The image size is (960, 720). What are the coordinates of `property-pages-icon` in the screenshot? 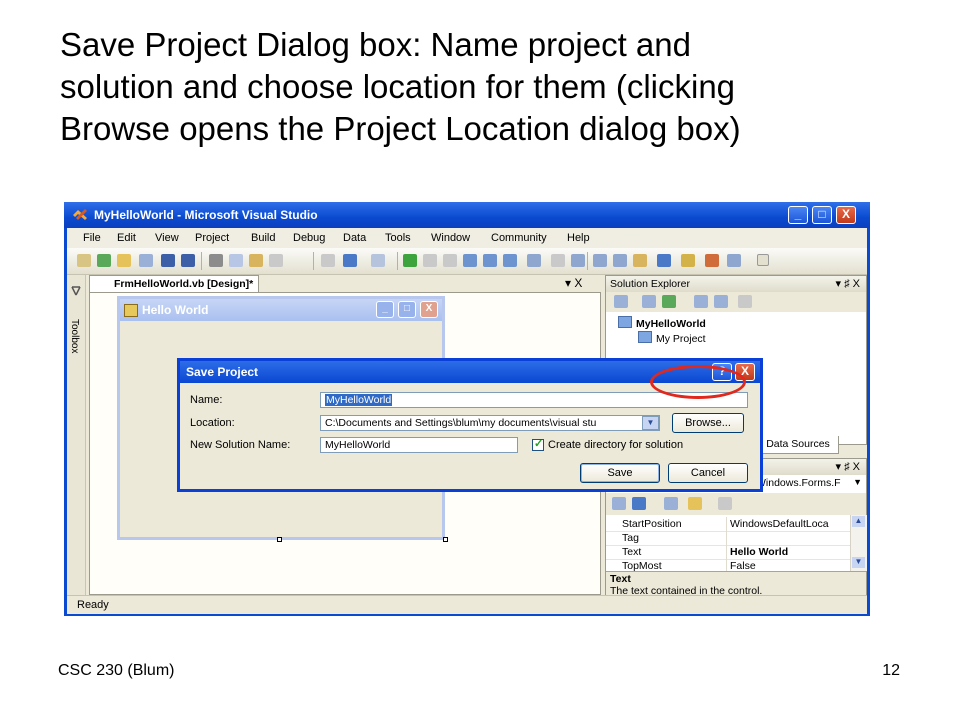 It's located at (725, 503).